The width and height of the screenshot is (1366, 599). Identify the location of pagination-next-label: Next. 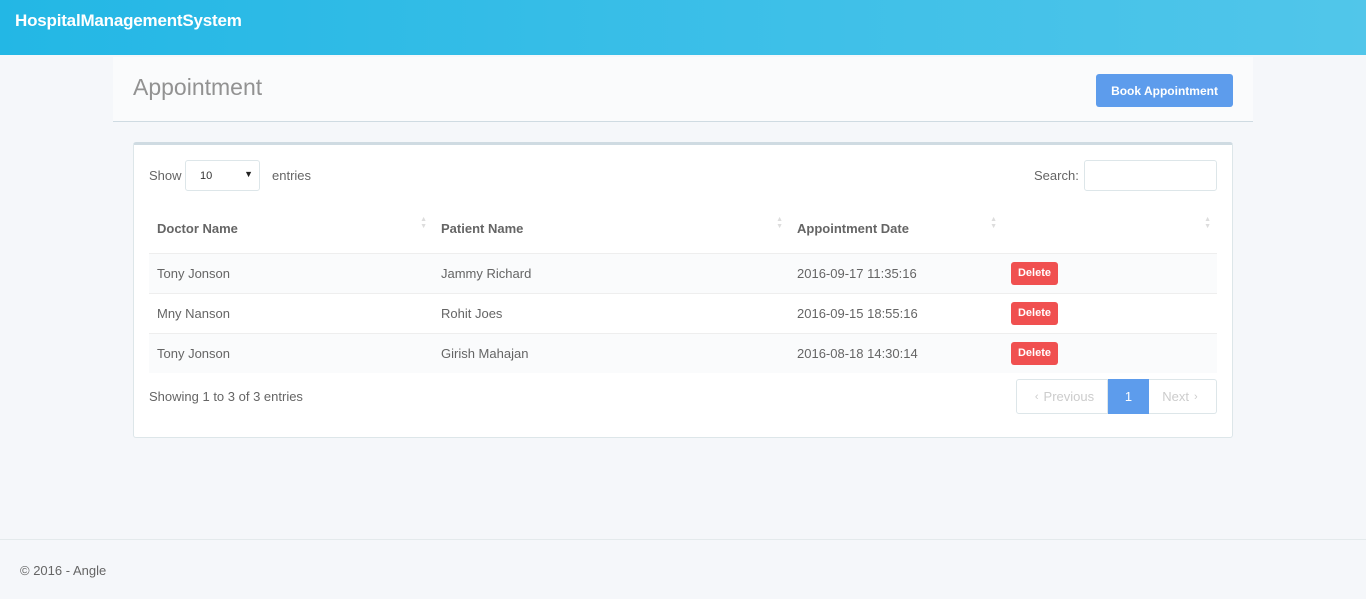
(1176, 396).